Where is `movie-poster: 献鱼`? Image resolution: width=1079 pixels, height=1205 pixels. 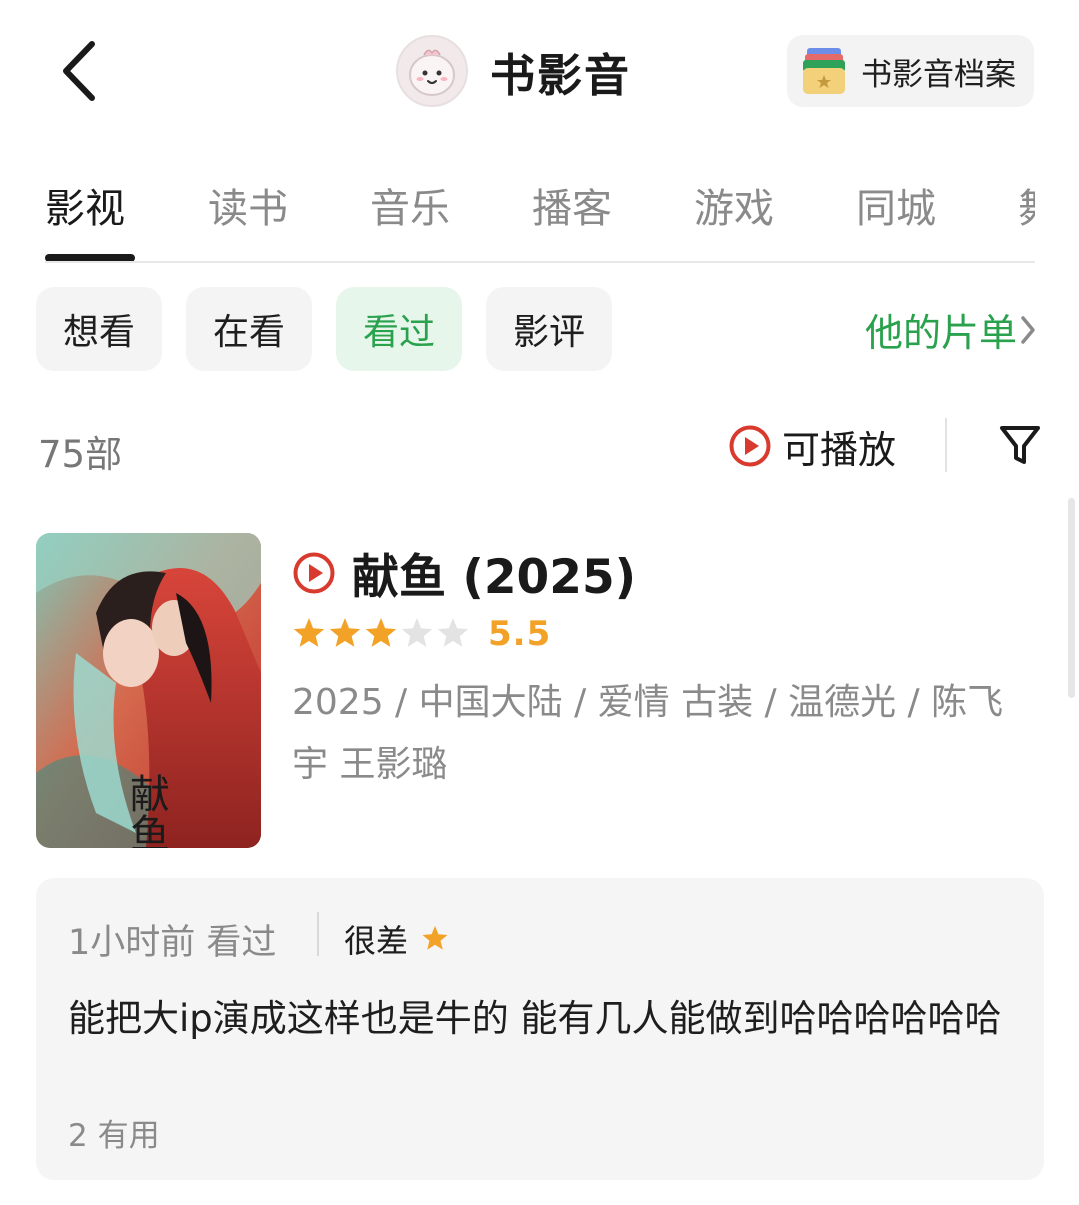
movie-poster: 献鱼 is located at coordinates (148, 690).